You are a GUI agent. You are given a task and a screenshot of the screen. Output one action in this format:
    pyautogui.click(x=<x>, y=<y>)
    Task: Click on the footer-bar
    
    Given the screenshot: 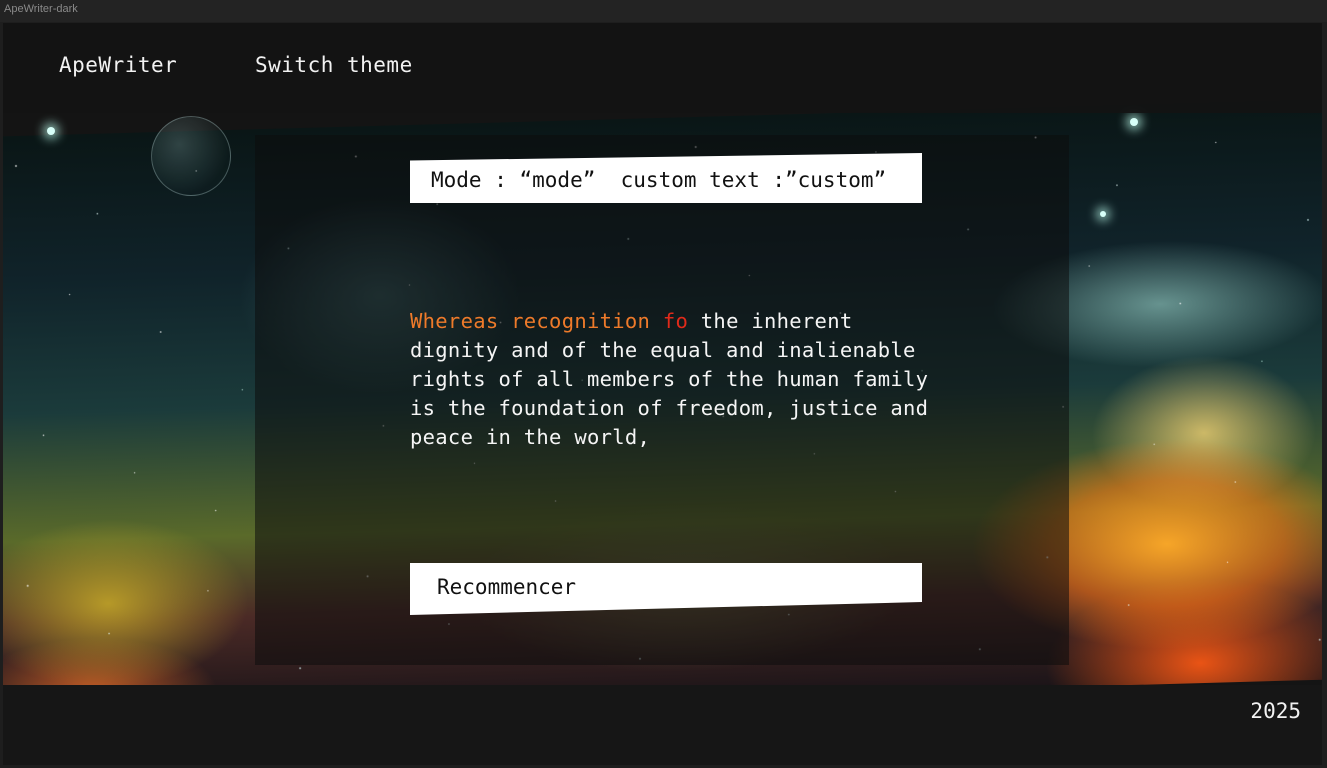 What is the action you would take?
    pyautogui.click(x=662, y=725)
    